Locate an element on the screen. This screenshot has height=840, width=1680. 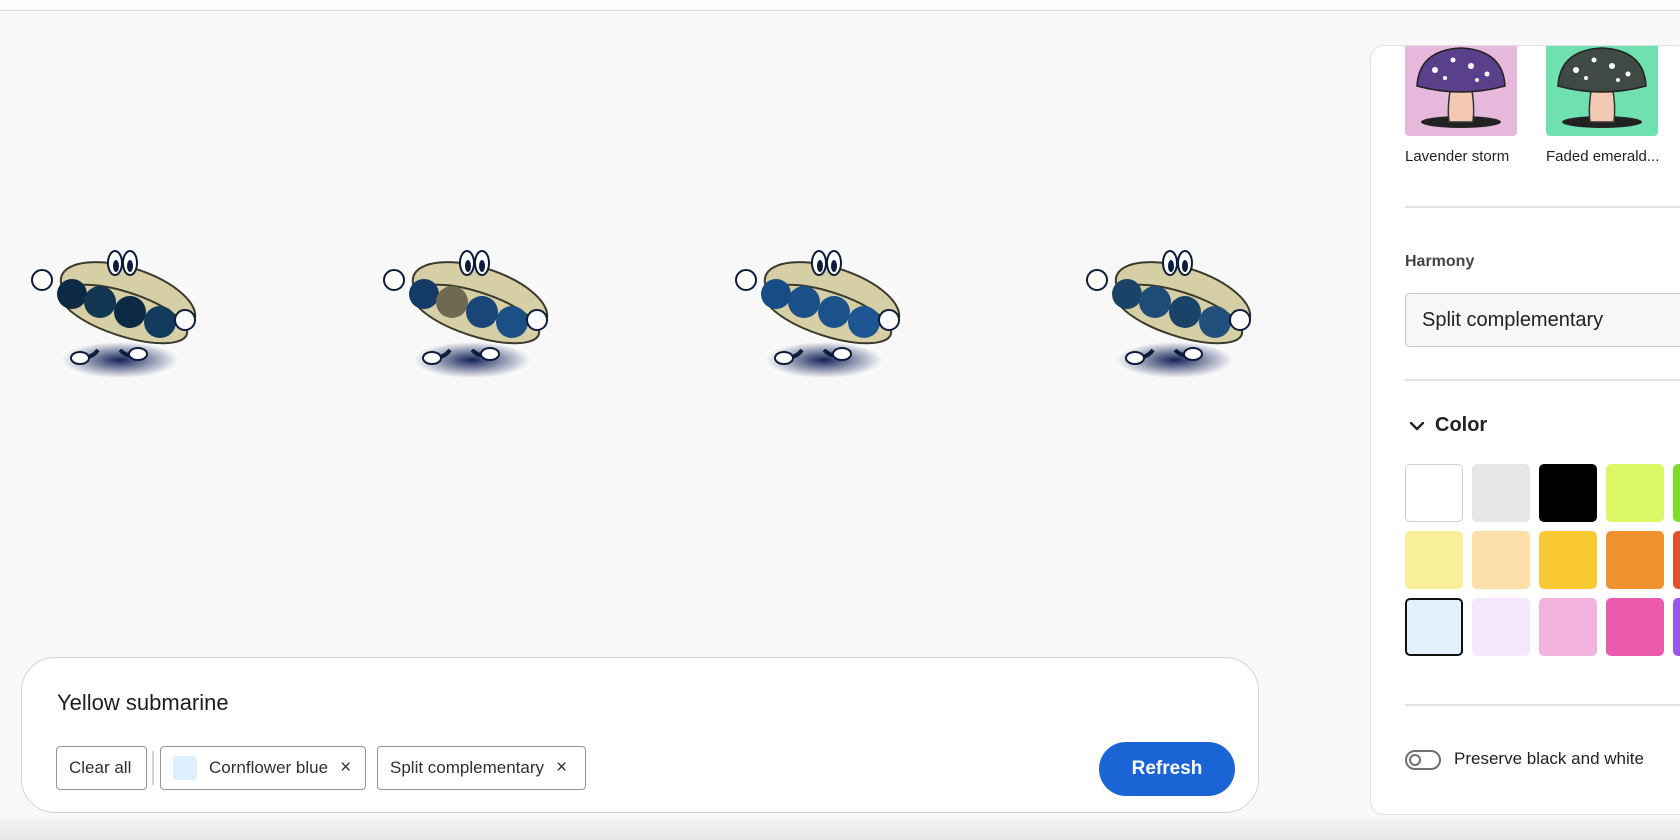
color-chip: Cornflower blue × is located at coordinates (263, 768).